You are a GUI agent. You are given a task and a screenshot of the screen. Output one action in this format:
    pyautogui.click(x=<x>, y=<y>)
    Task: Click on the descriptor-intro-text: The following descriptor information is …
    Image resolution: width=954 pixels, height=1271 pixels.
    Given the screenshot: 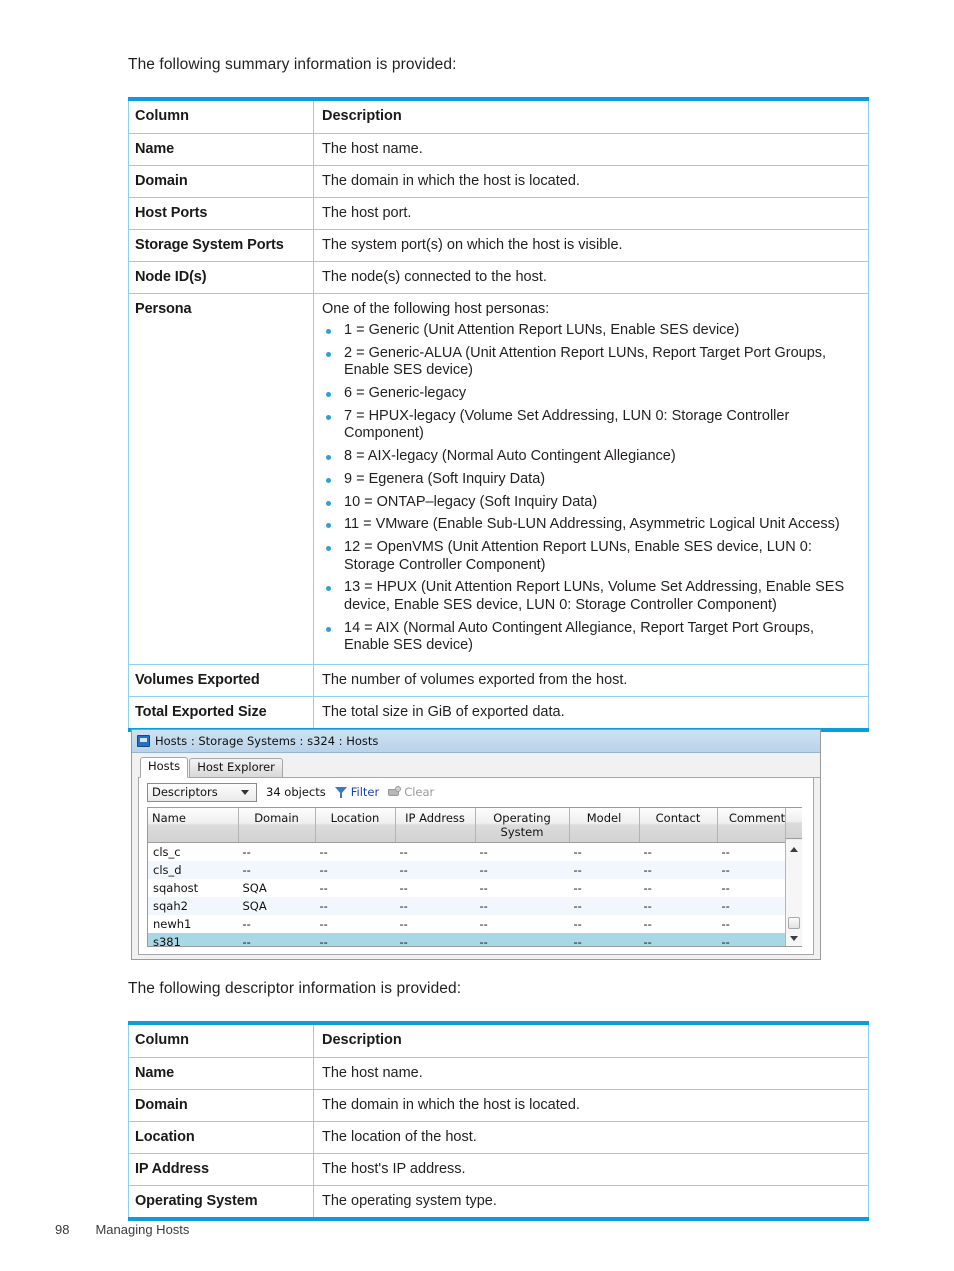 What is the action you would take?
    pyautogui.click(x=295, y=988)
    